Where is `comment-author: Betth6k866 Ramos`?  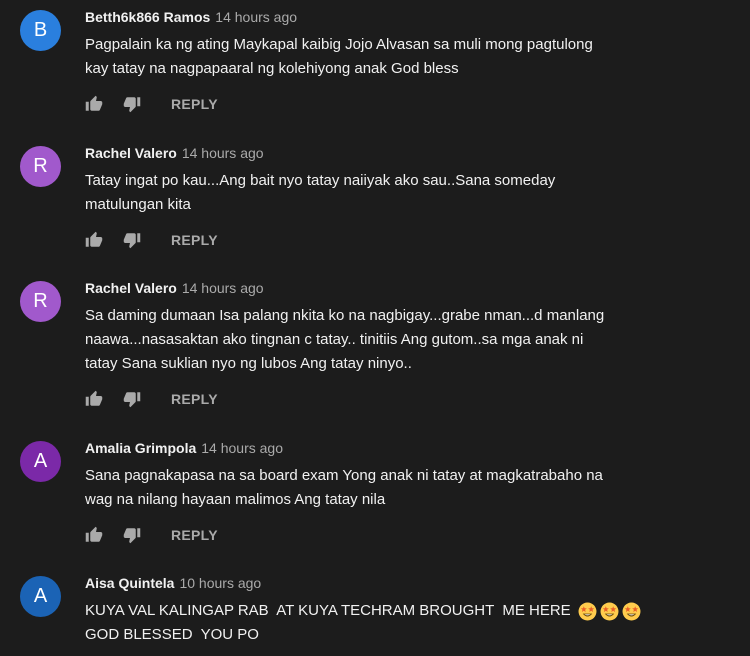
comment-author: Betth6k866 Ramos is located at coordinates (147, 17).